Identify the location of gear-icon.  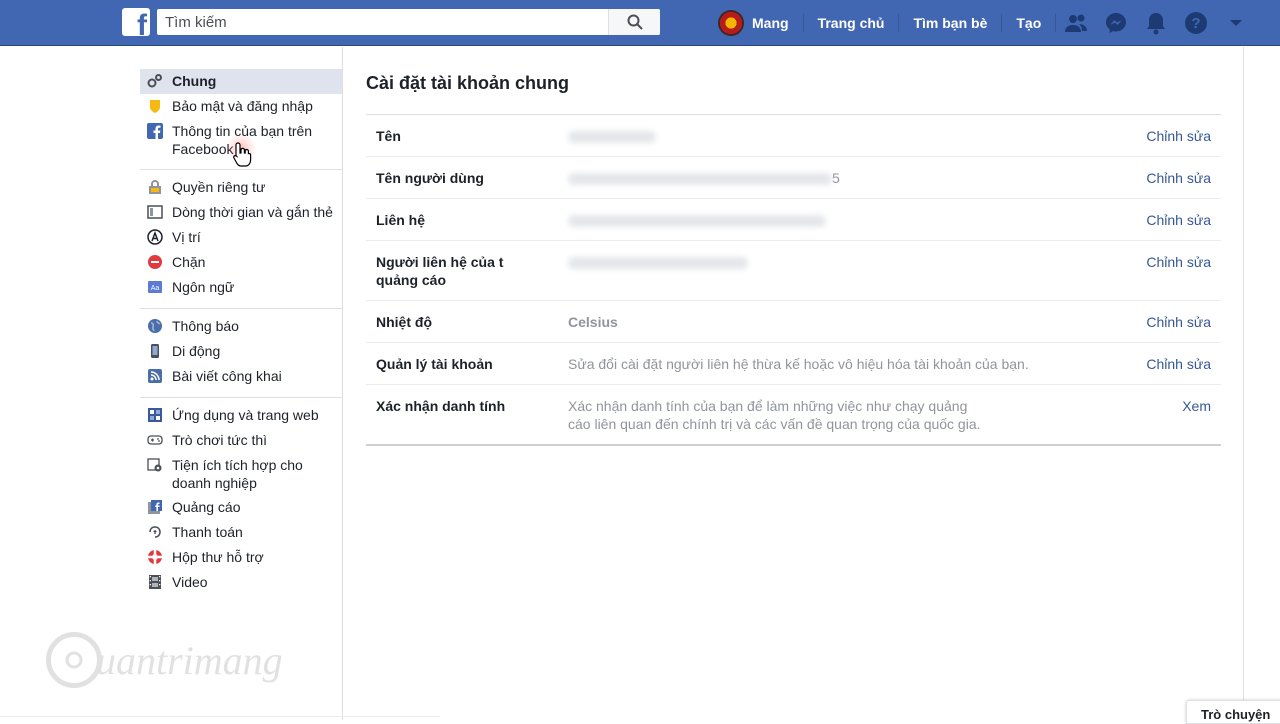
(155, 81).